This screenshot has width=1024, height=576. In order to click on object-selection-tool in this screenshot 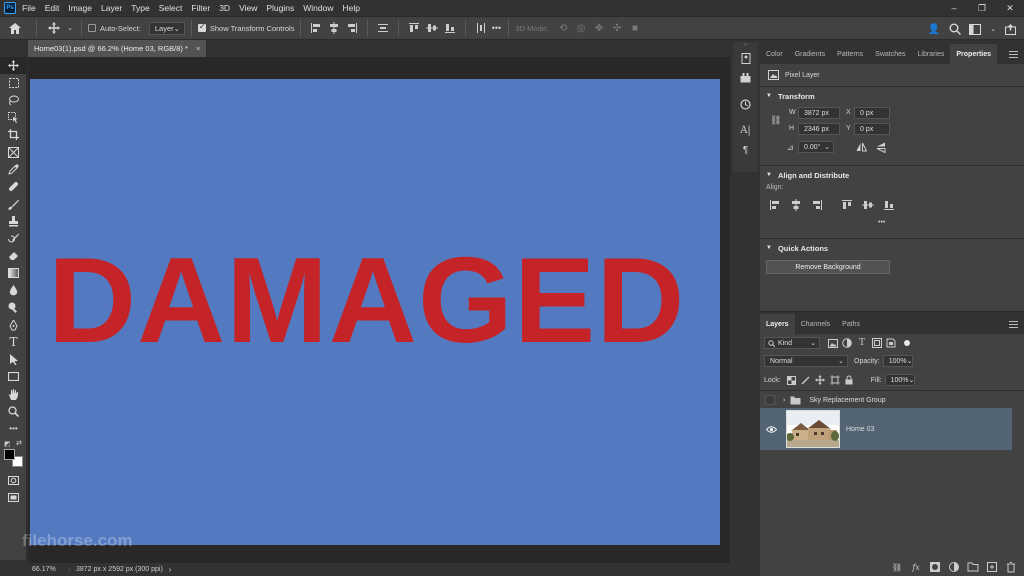, I will do `click(13, 117)`.